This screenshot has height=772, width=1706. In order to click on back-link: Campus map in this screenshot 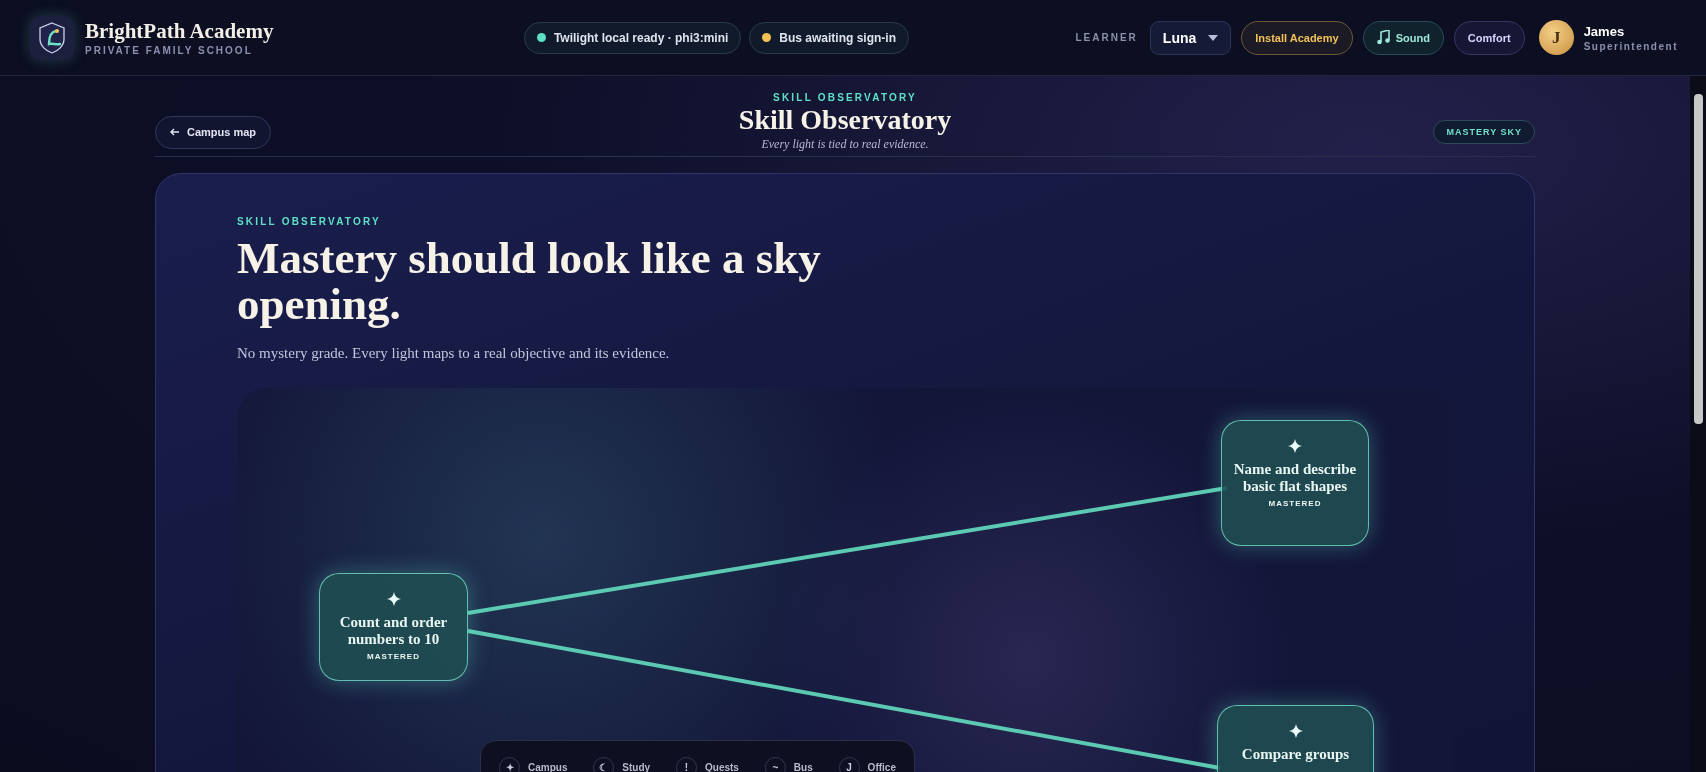, I will do `click(213, 132)`.